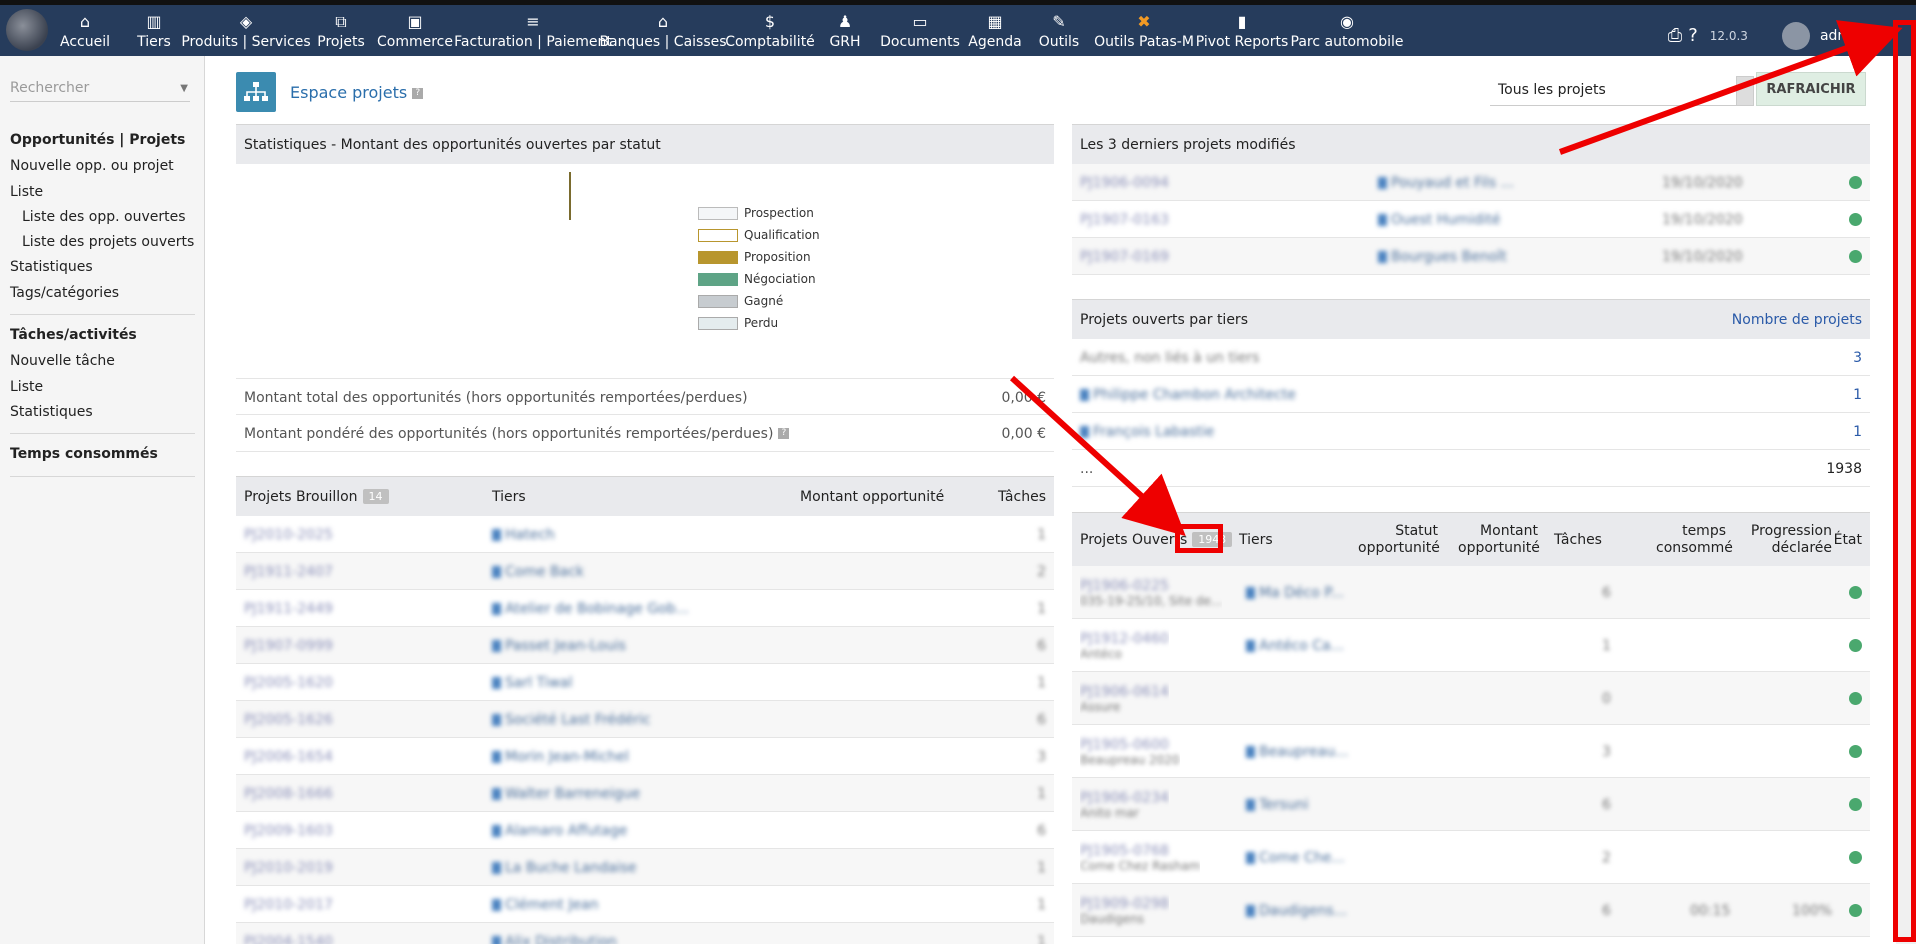  I want to click on project-cell: PJ1912-0460 Antéco, so click(1124, 645).